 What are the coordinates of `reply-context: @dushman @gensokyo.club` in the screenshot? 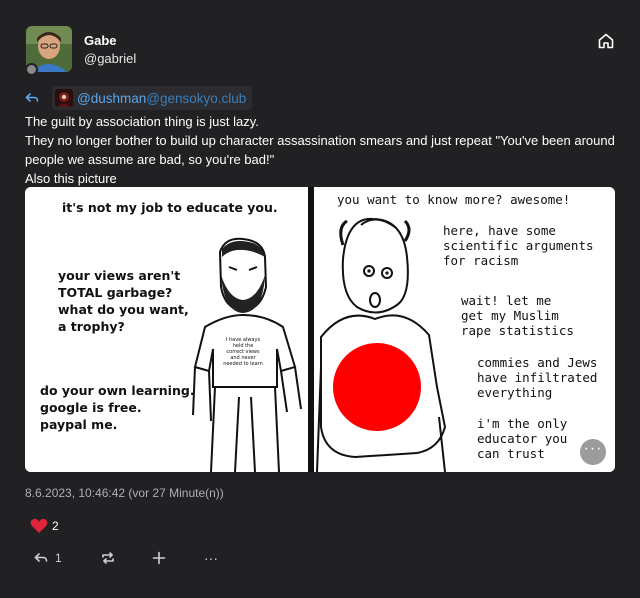 It's located at (138, 98).